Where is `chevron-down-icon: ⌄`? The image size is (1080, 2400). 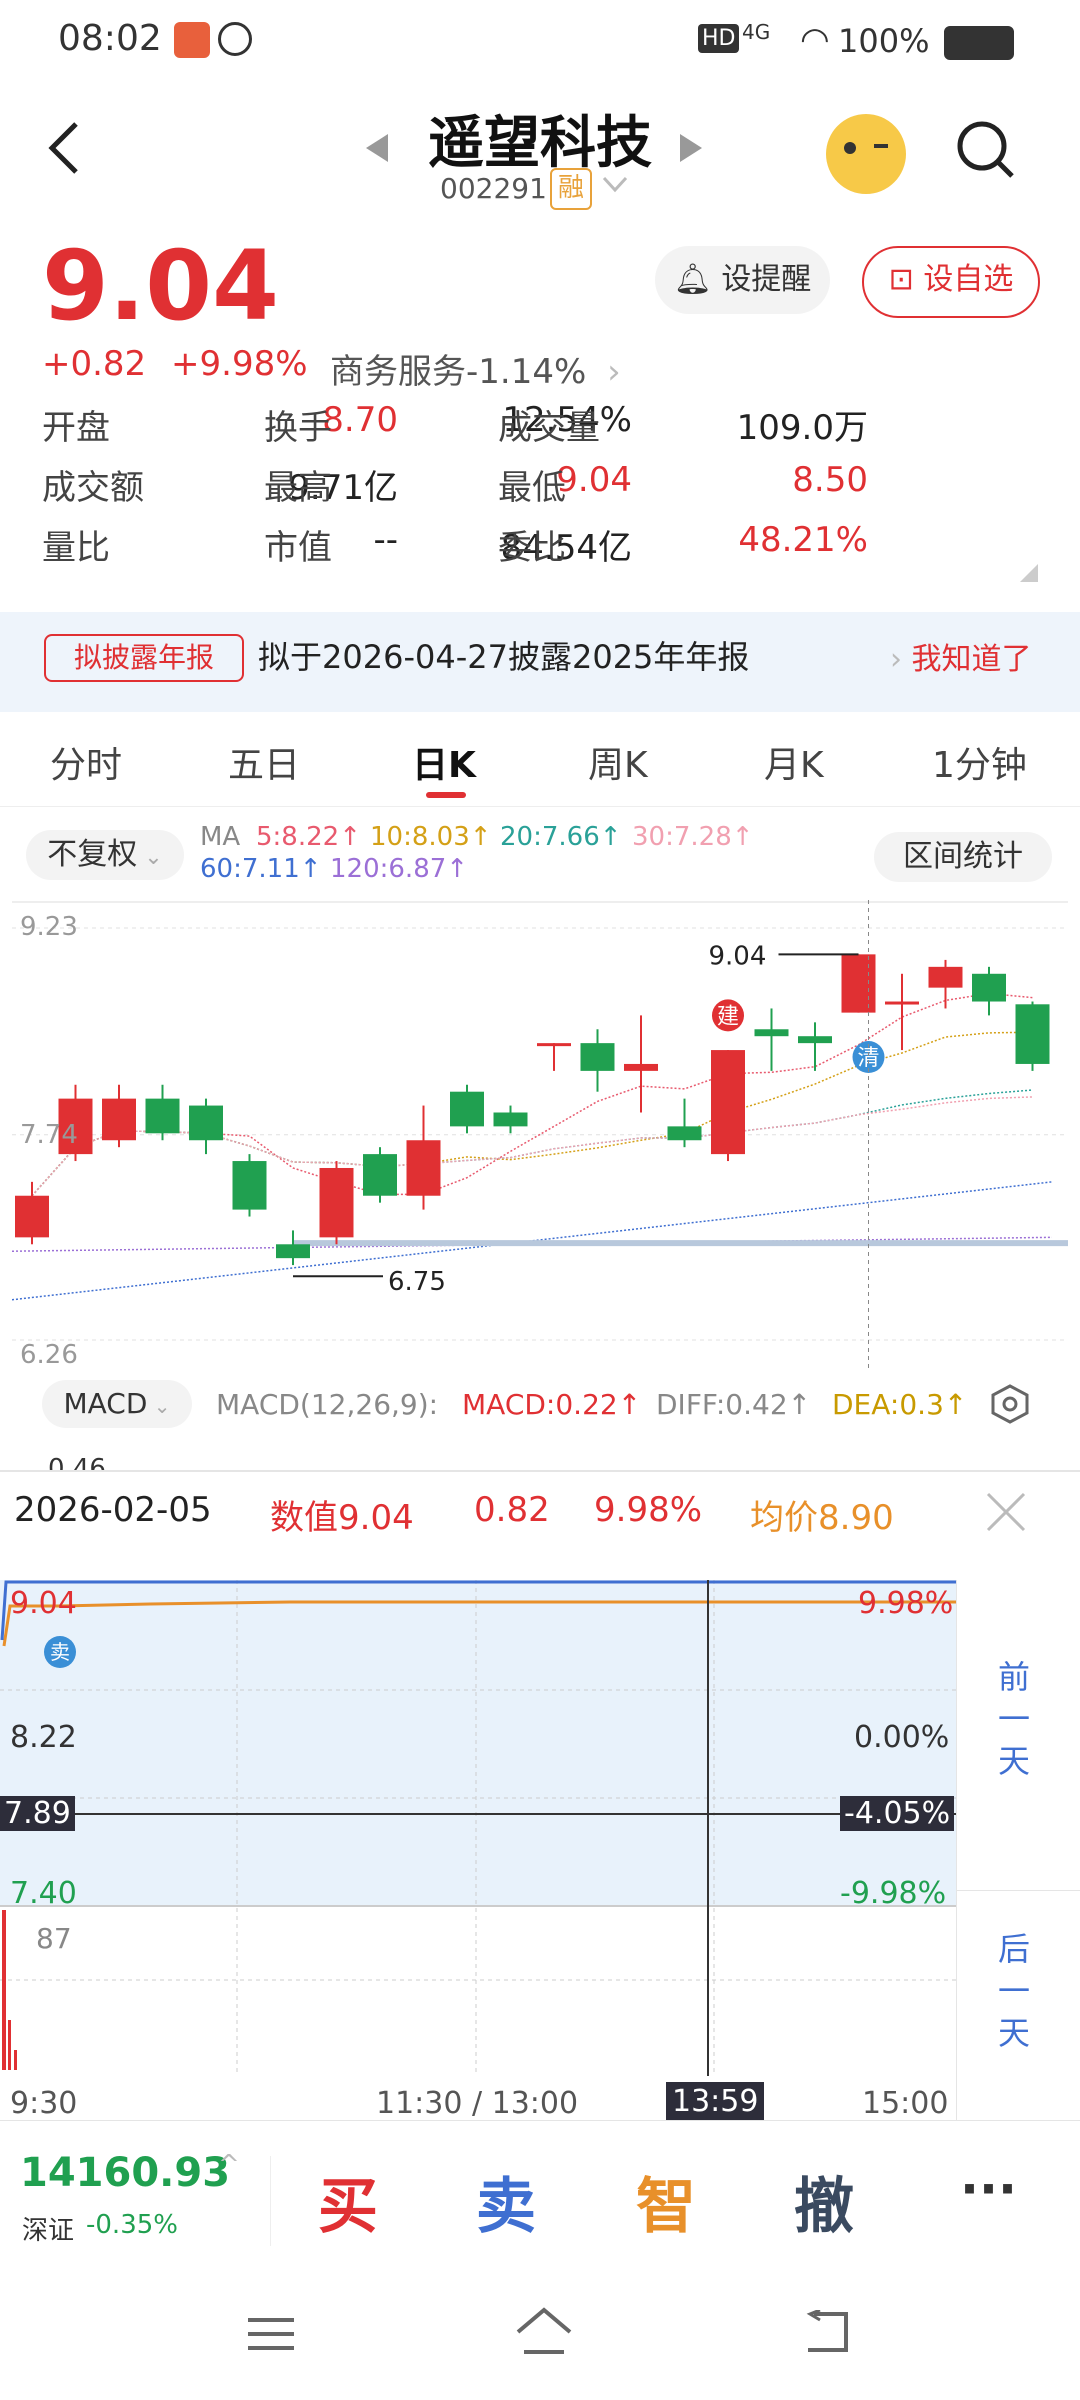 chevron-down-icon: ⌄ is located at coordinates (150, 857).